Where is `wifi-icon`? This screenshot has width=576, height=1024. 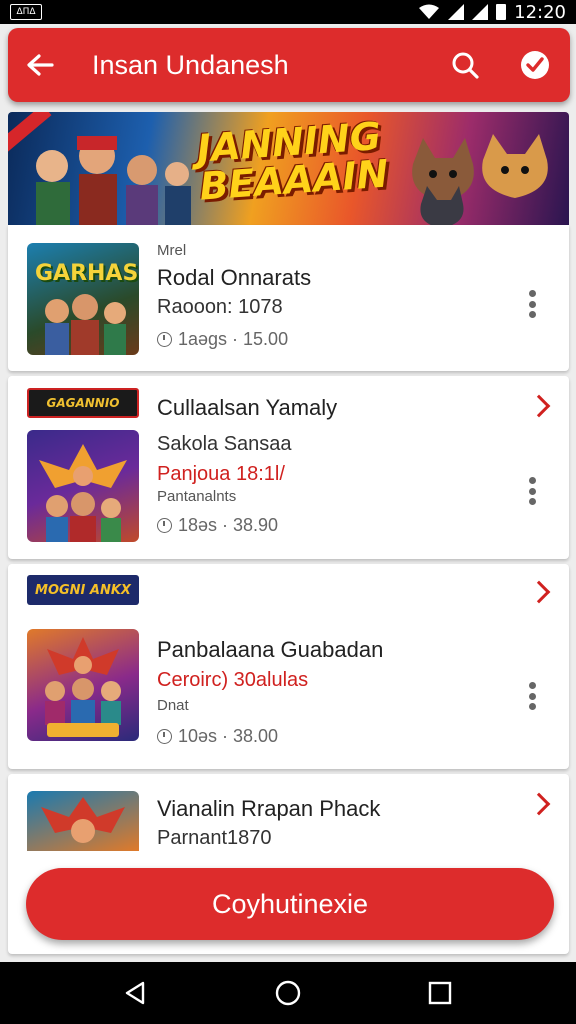 wifi-icon is located at coordinates (429, 11).